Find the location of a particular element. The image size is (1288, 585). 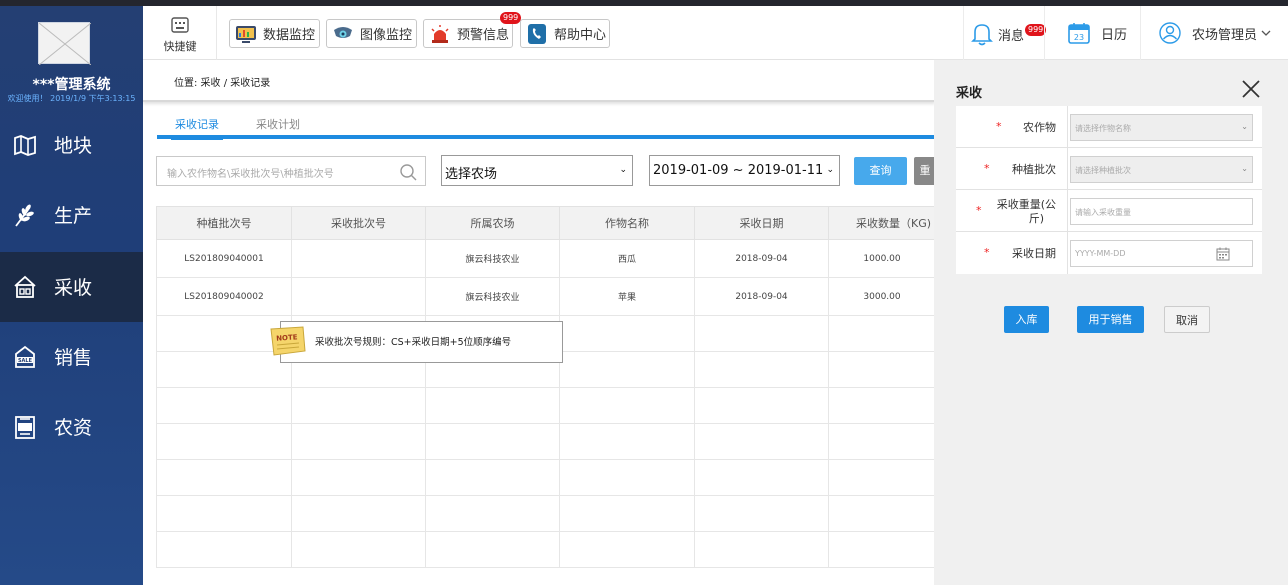

help-center-label: 帮助中心 is located at coordinates (580, 35).